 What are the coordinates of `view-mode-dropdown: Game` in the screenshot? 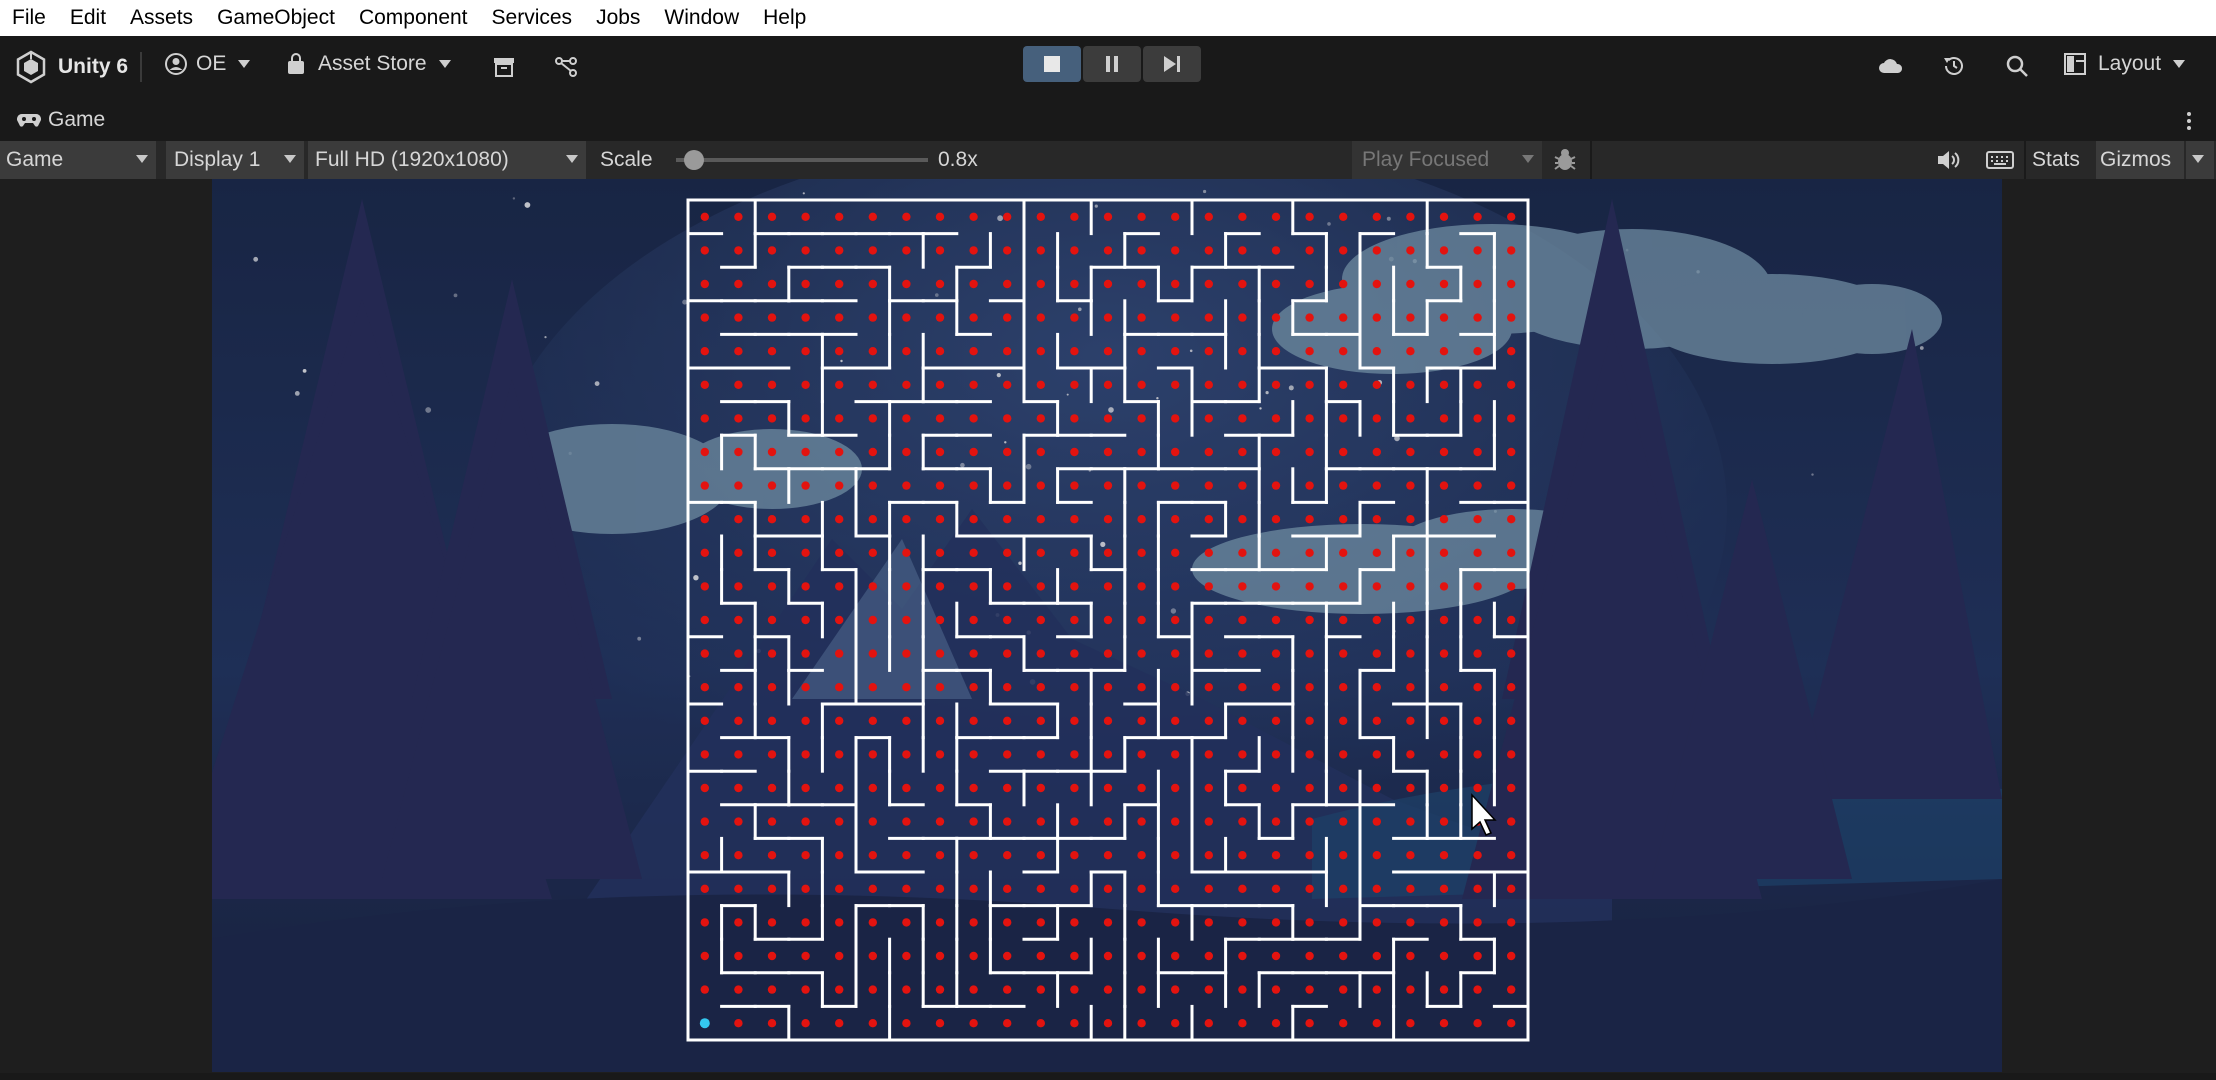 It's located at (79, 160).